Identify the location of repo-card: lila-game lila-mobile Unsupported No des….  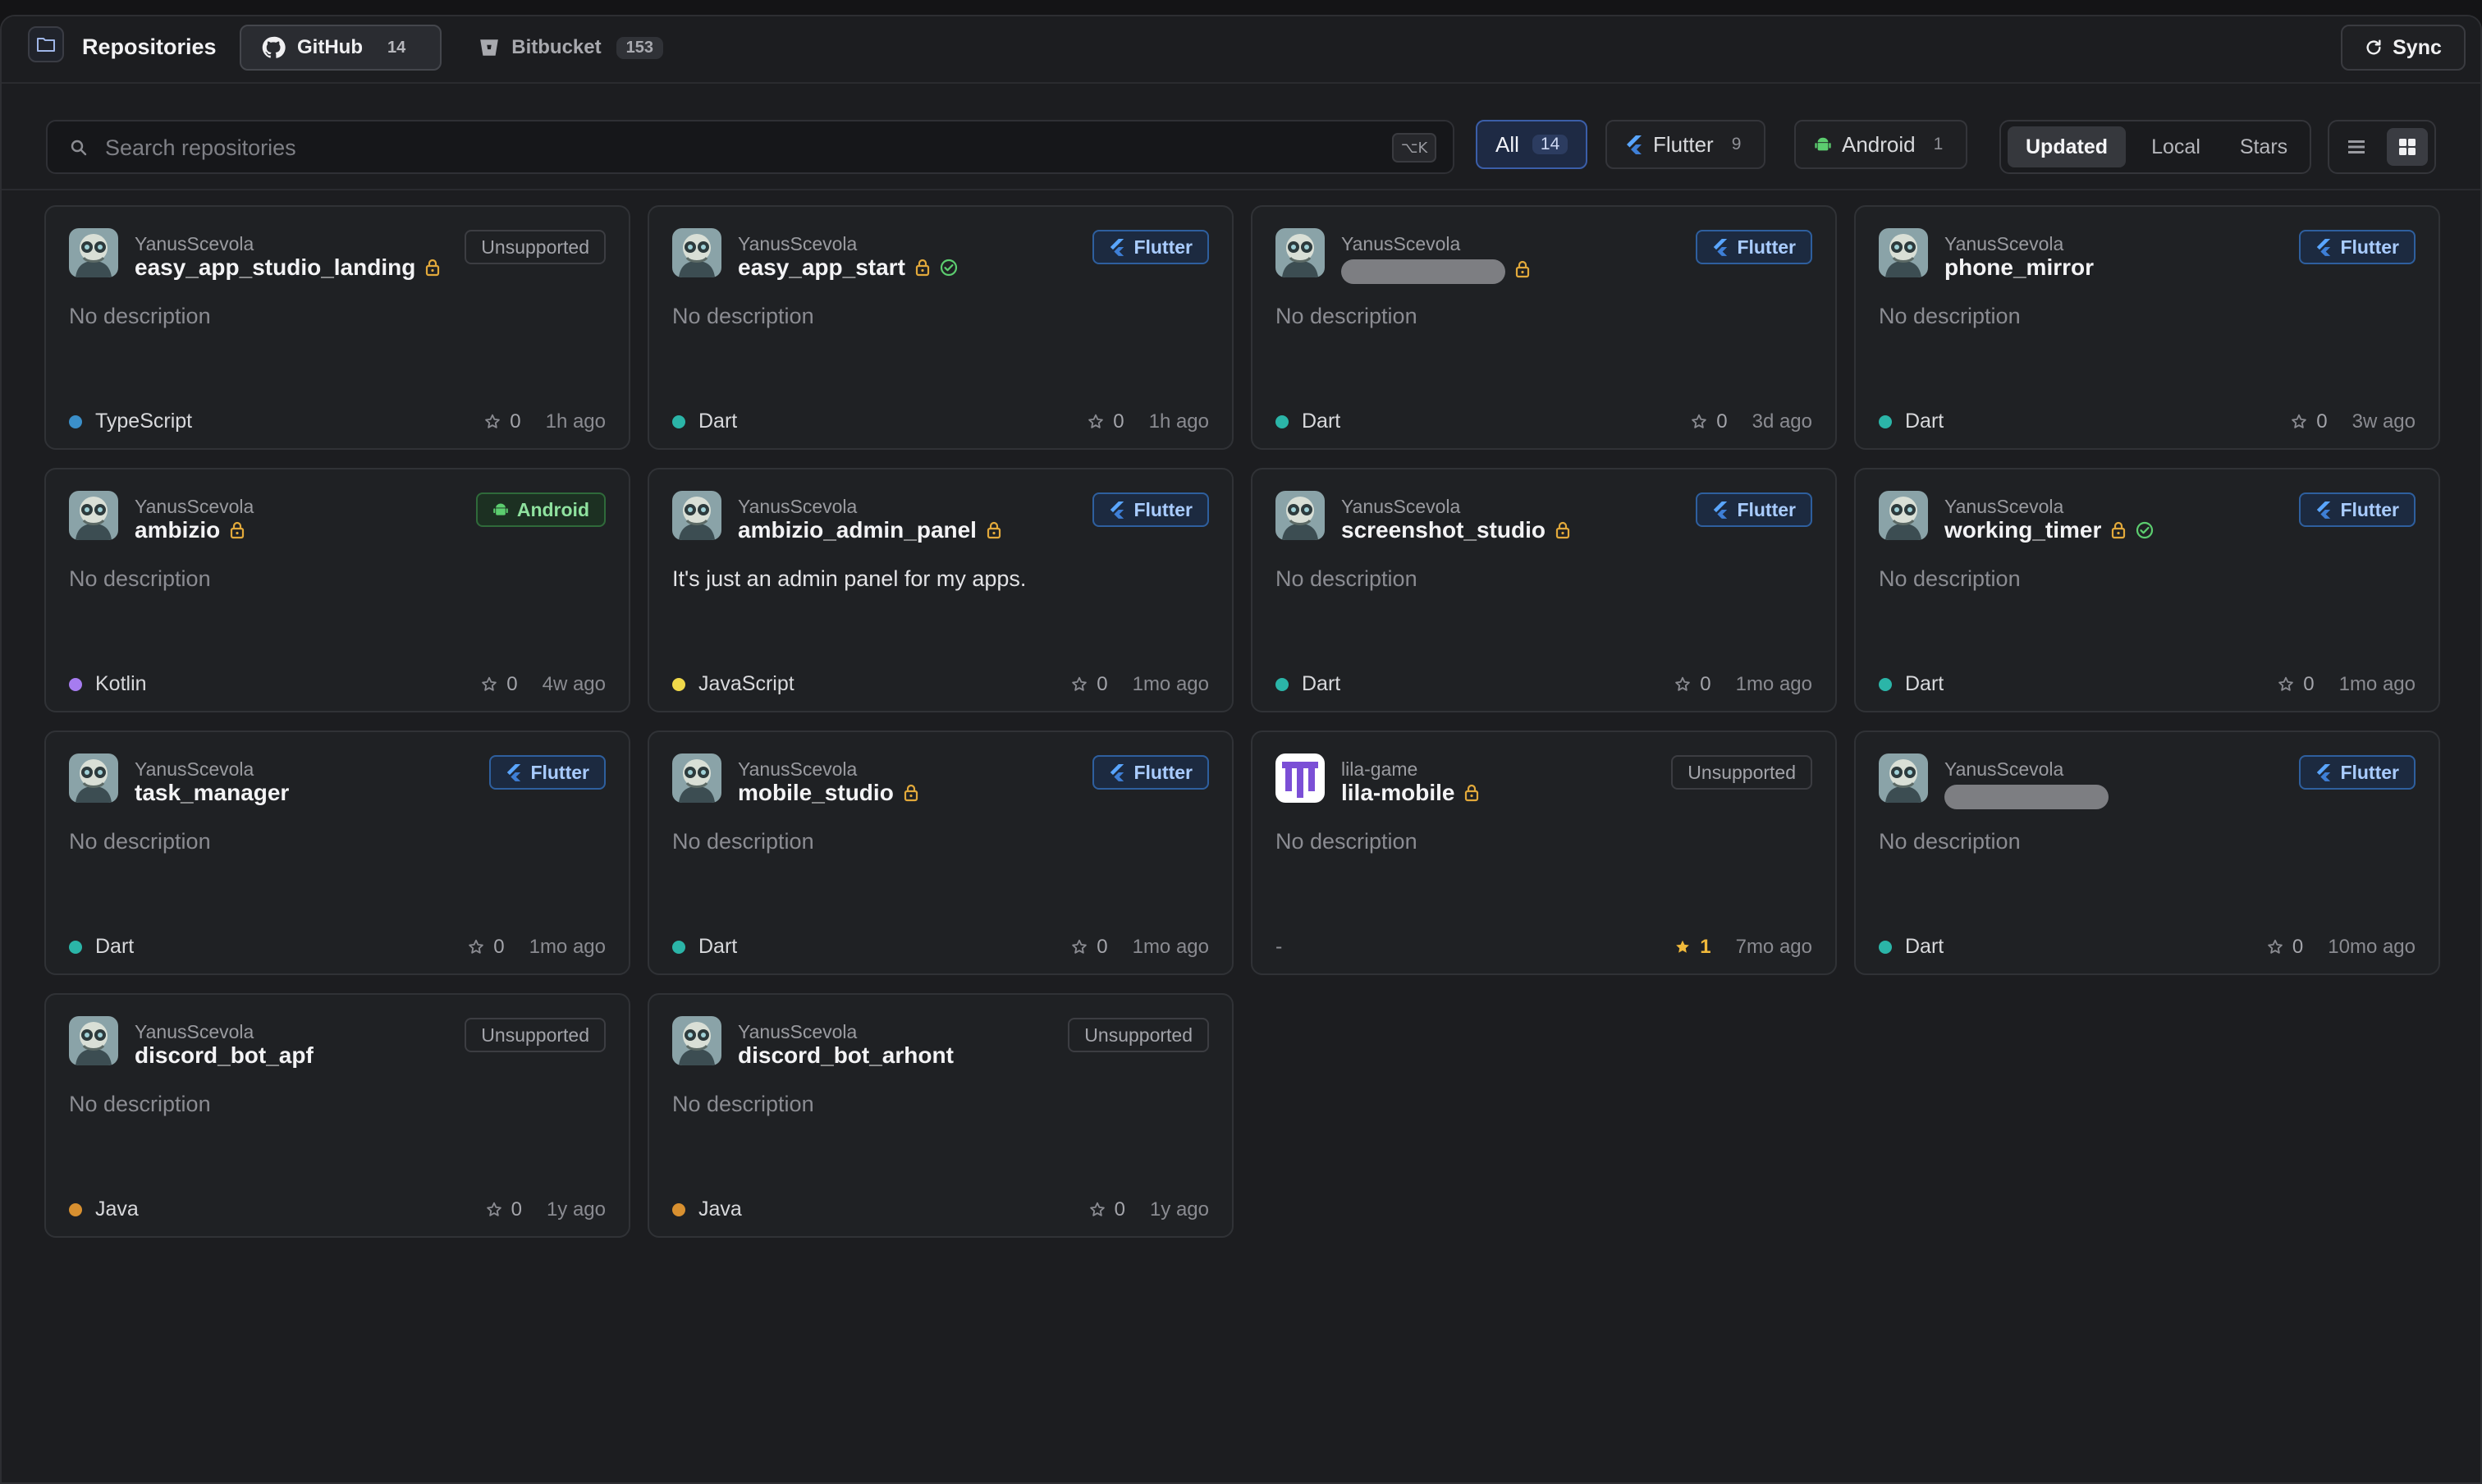
(1544, 853).